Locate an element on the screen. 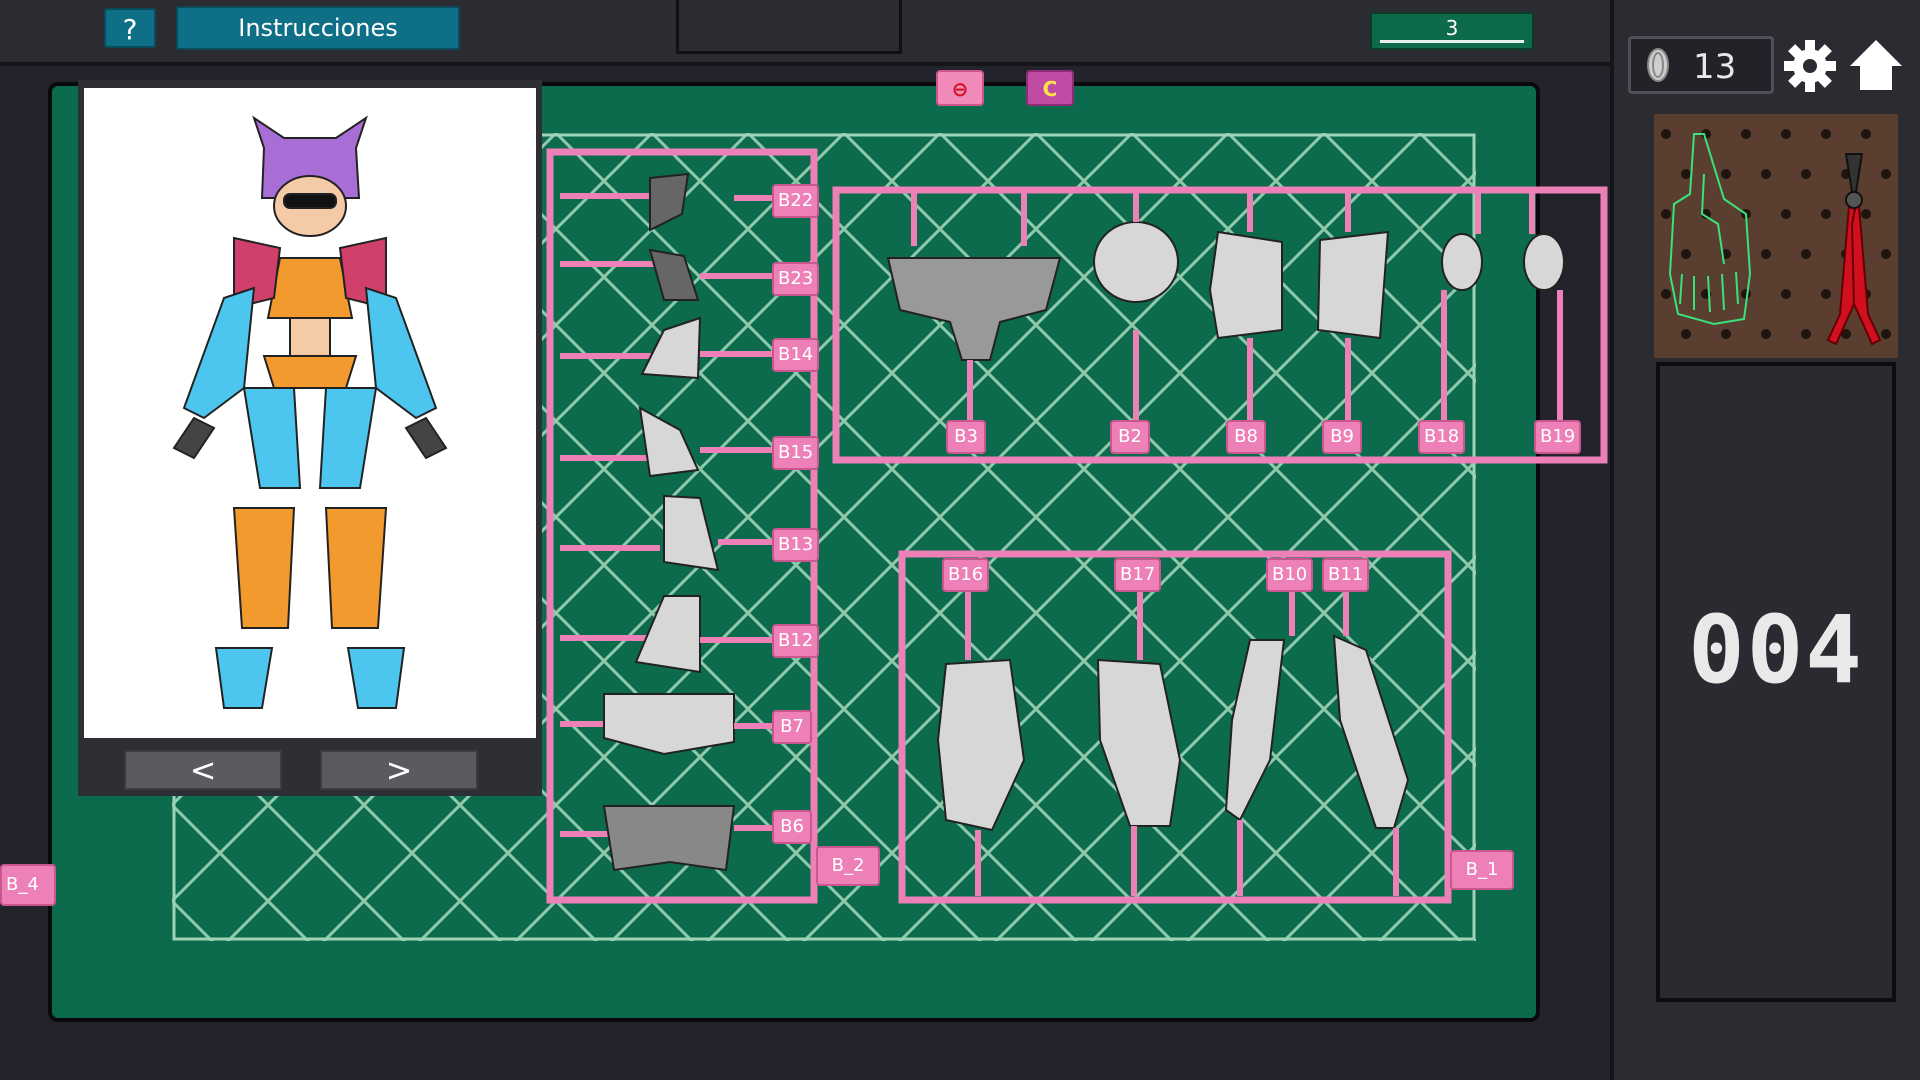 The width and height of the screenshot is (1920, 1080). sticker-tag-lips: ⊖ is located at coordinates (960, 88).